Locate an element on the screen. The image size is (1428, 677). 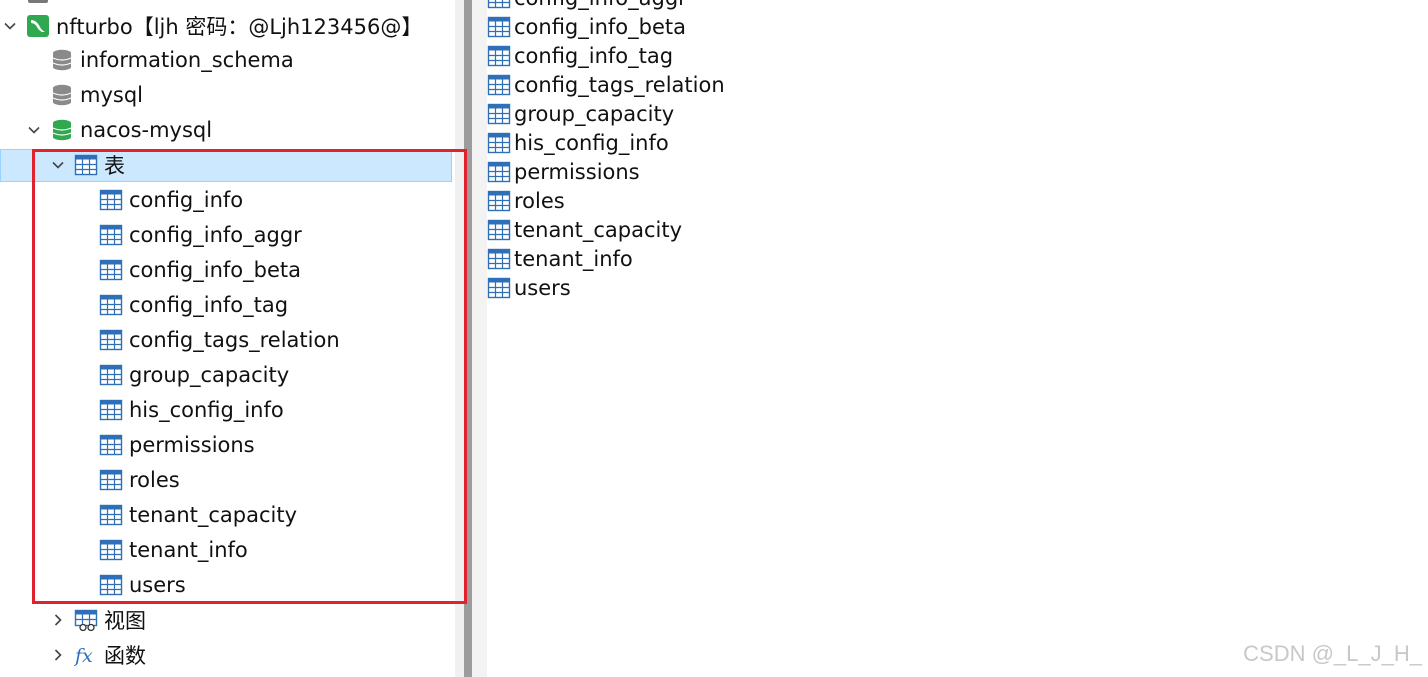
vertical-scrollbar is located at coordinates (468, 338).